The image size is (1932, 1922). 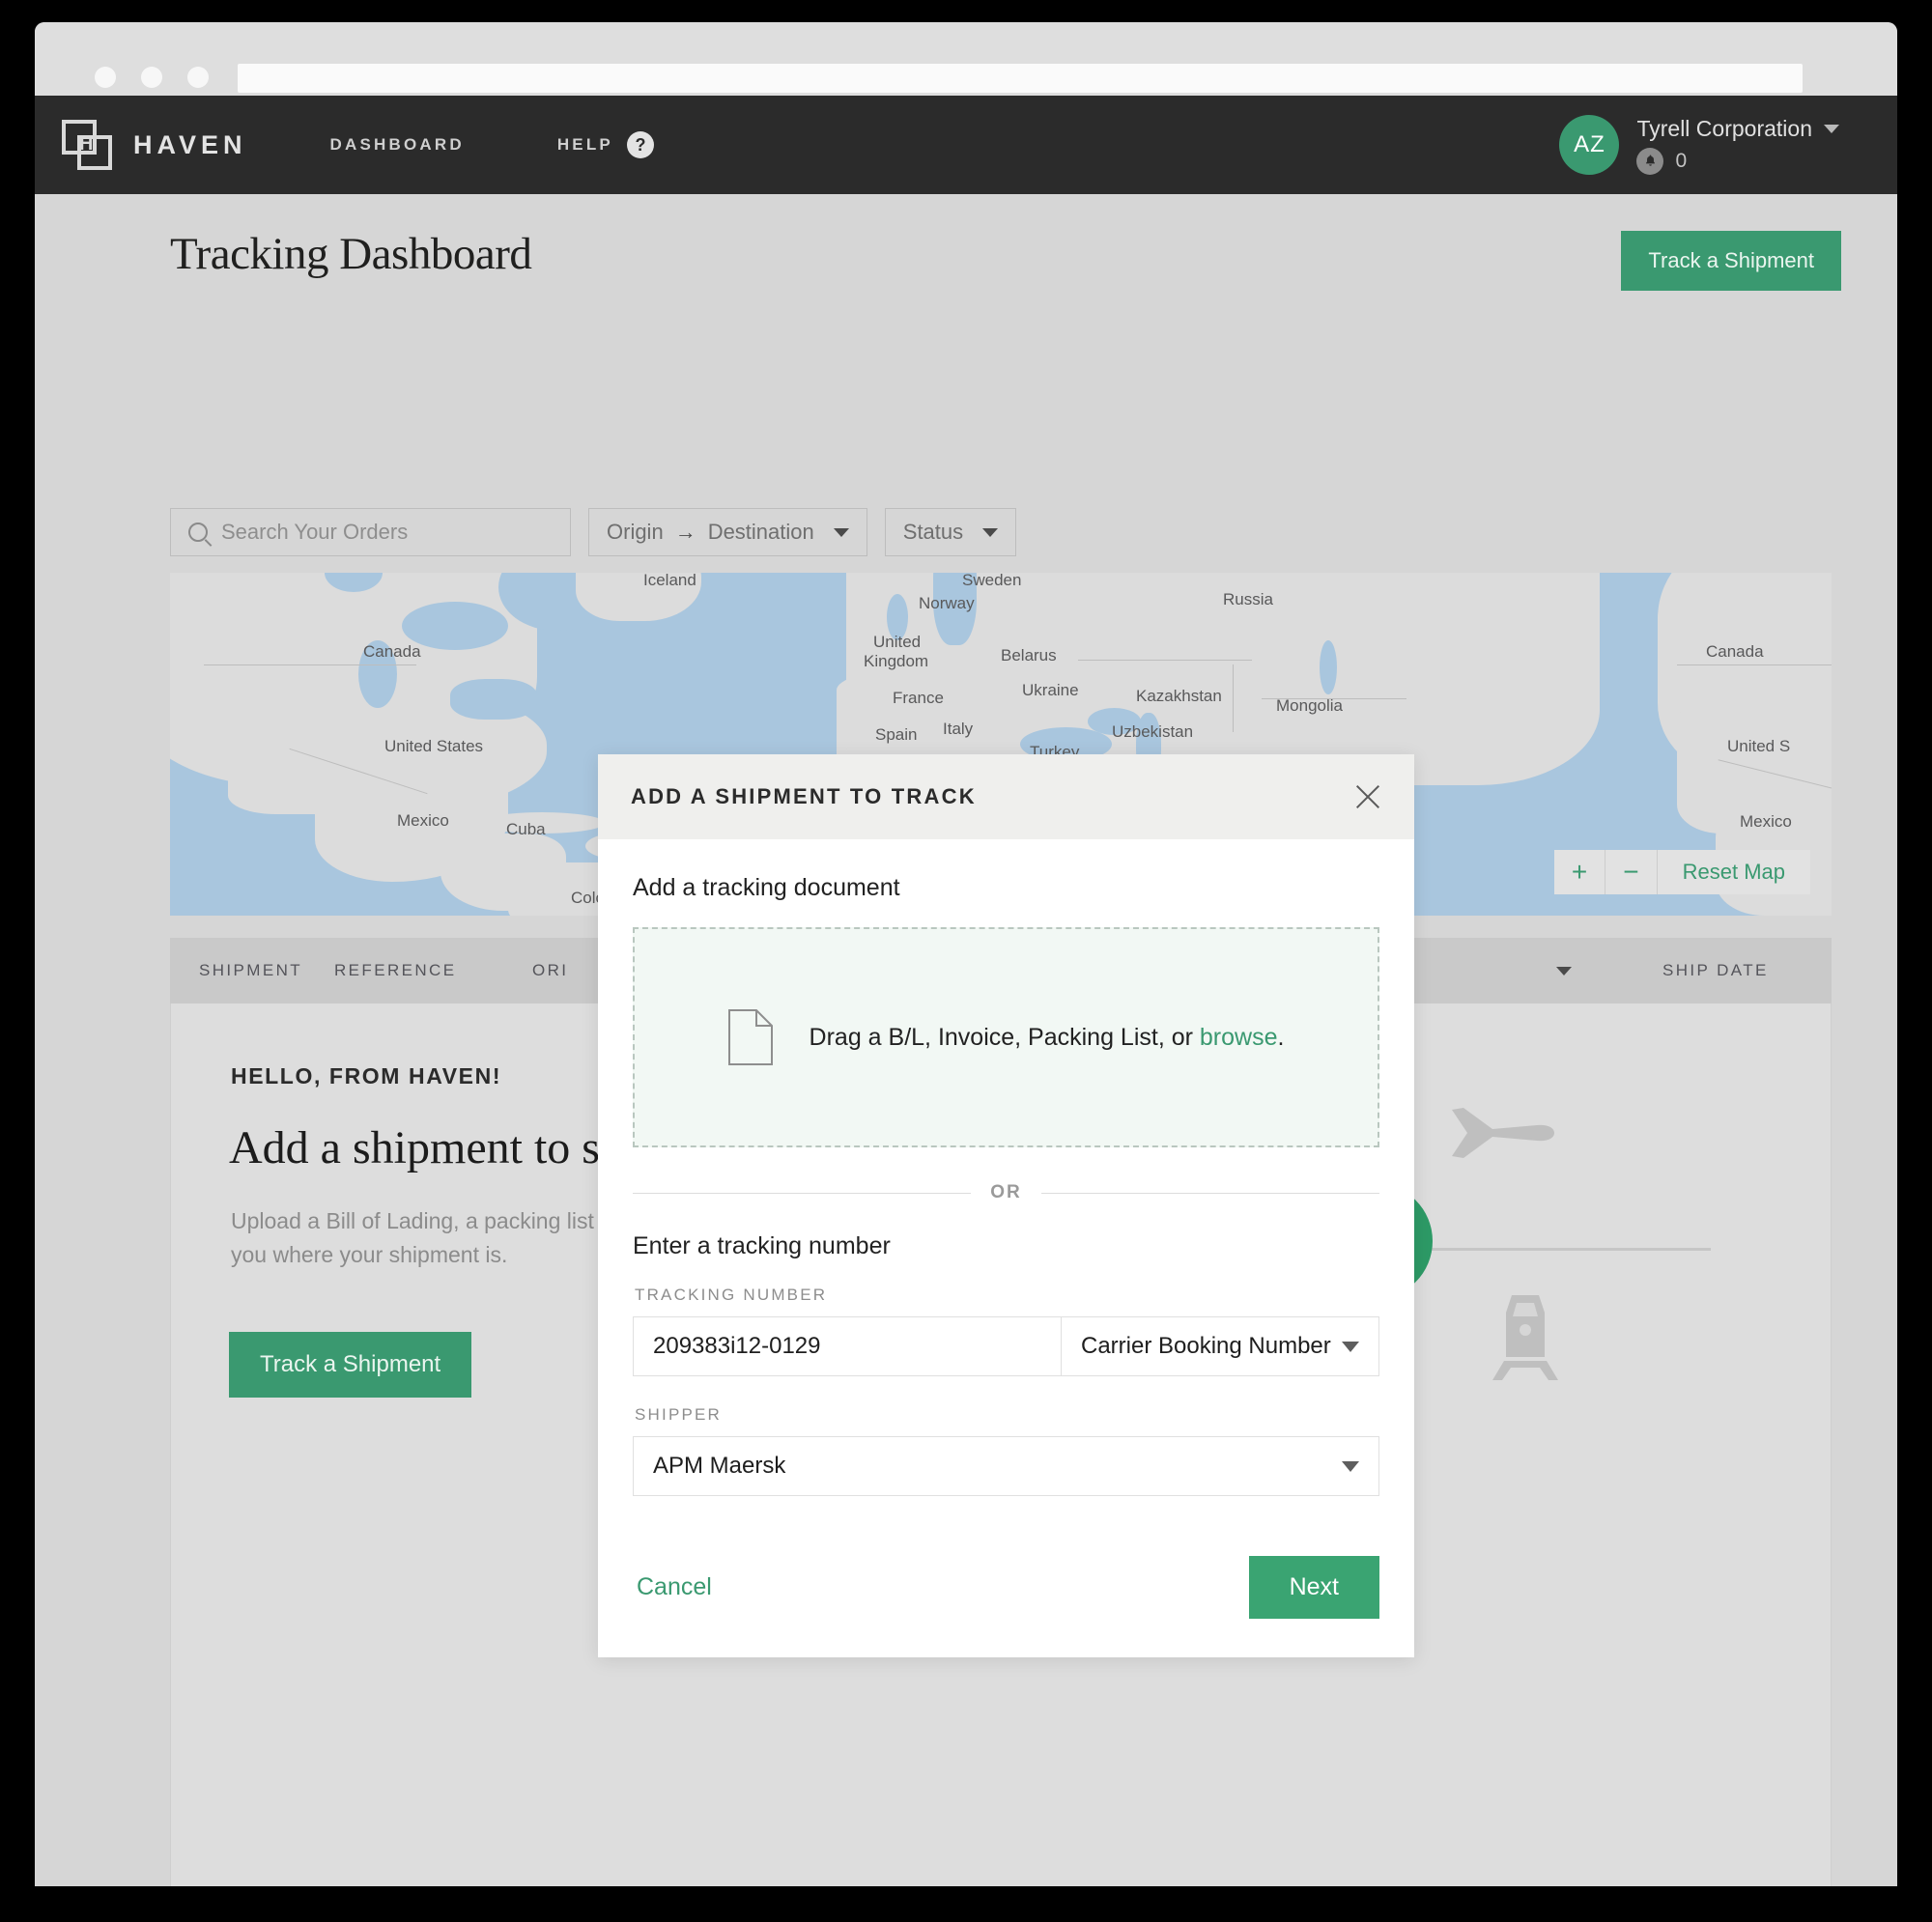 I want to click on tracking-number-type-select: Carrier Booking Number, so click(x=1220, y=1346).